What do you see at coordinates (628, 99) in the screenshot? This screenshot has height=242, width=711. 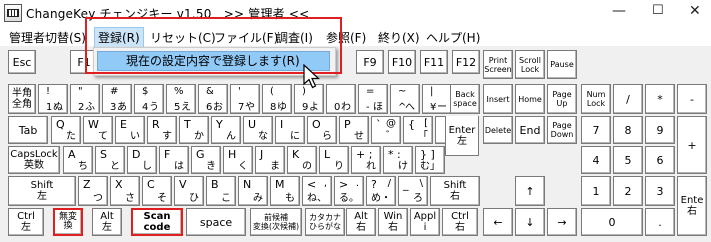 I see `key-num-slash: /` at bounding box center [628, 99].